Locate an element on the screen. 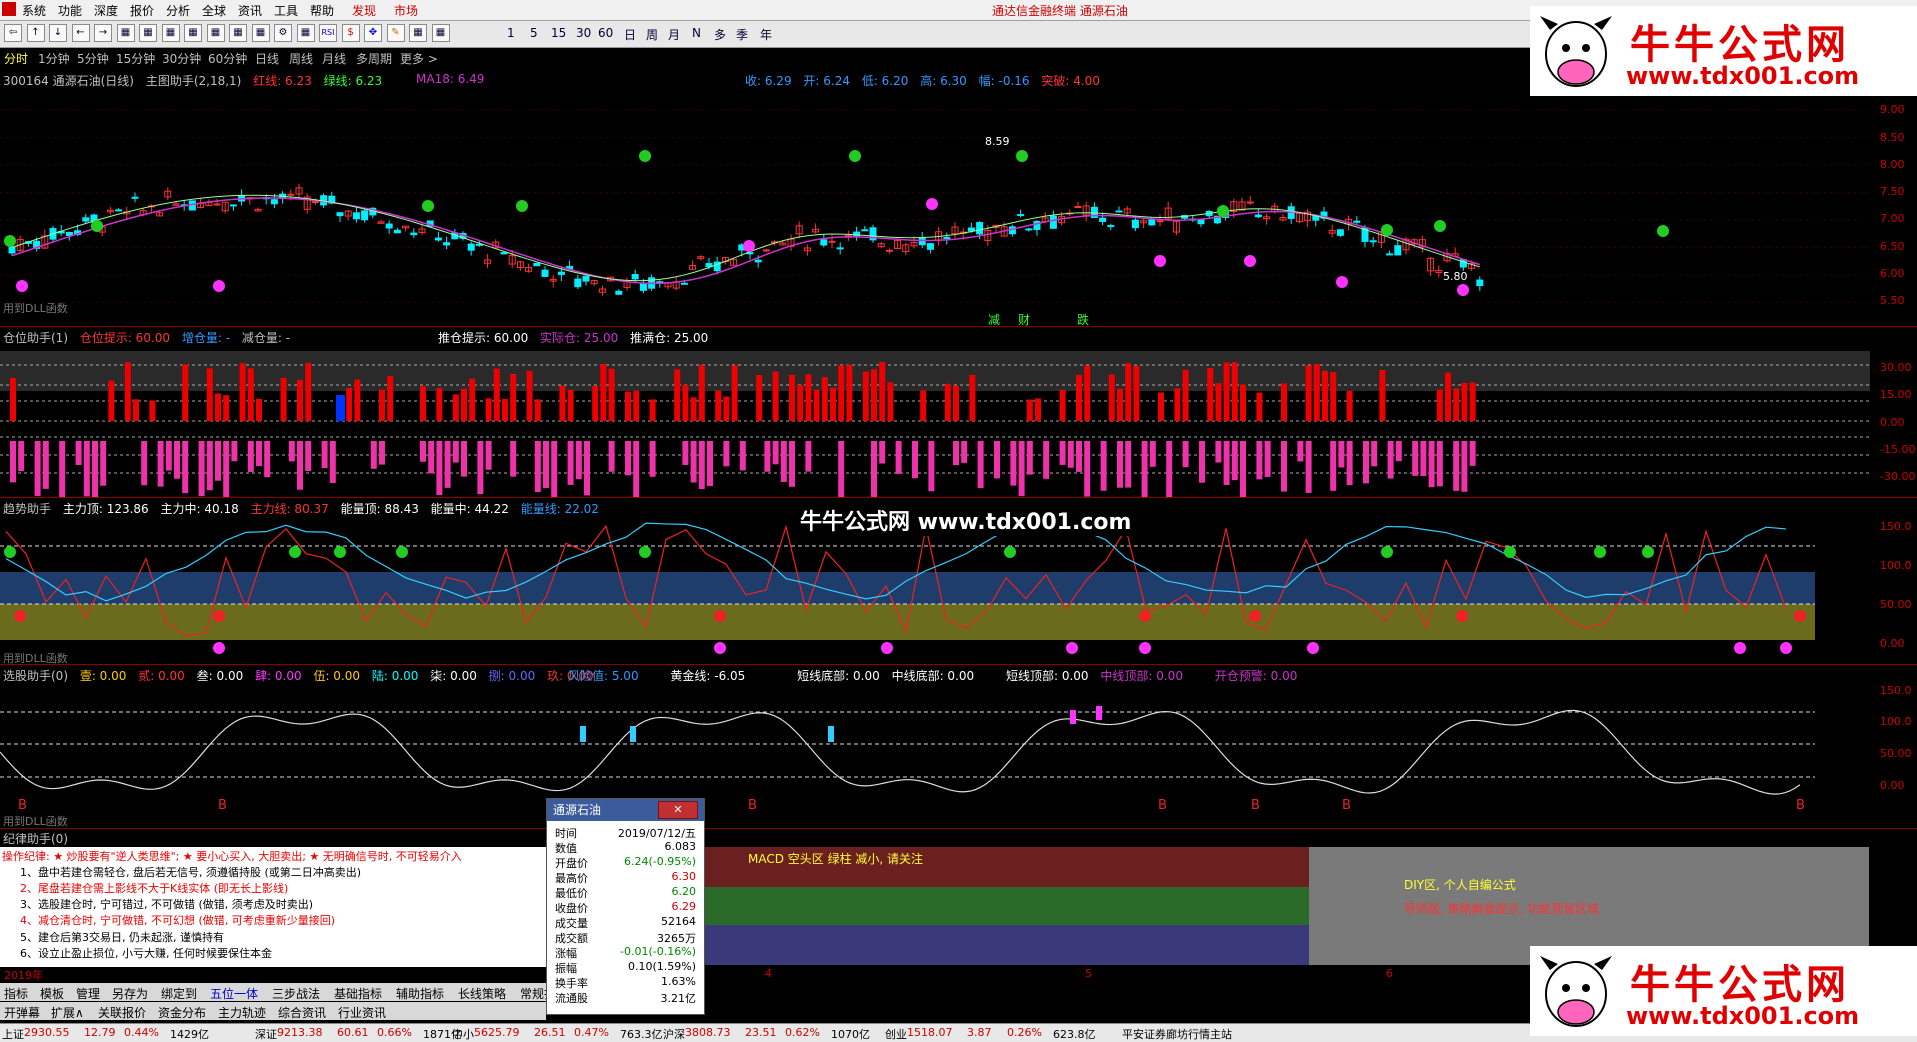  tile-icon: ▦ is located at coordinates (260, 33).